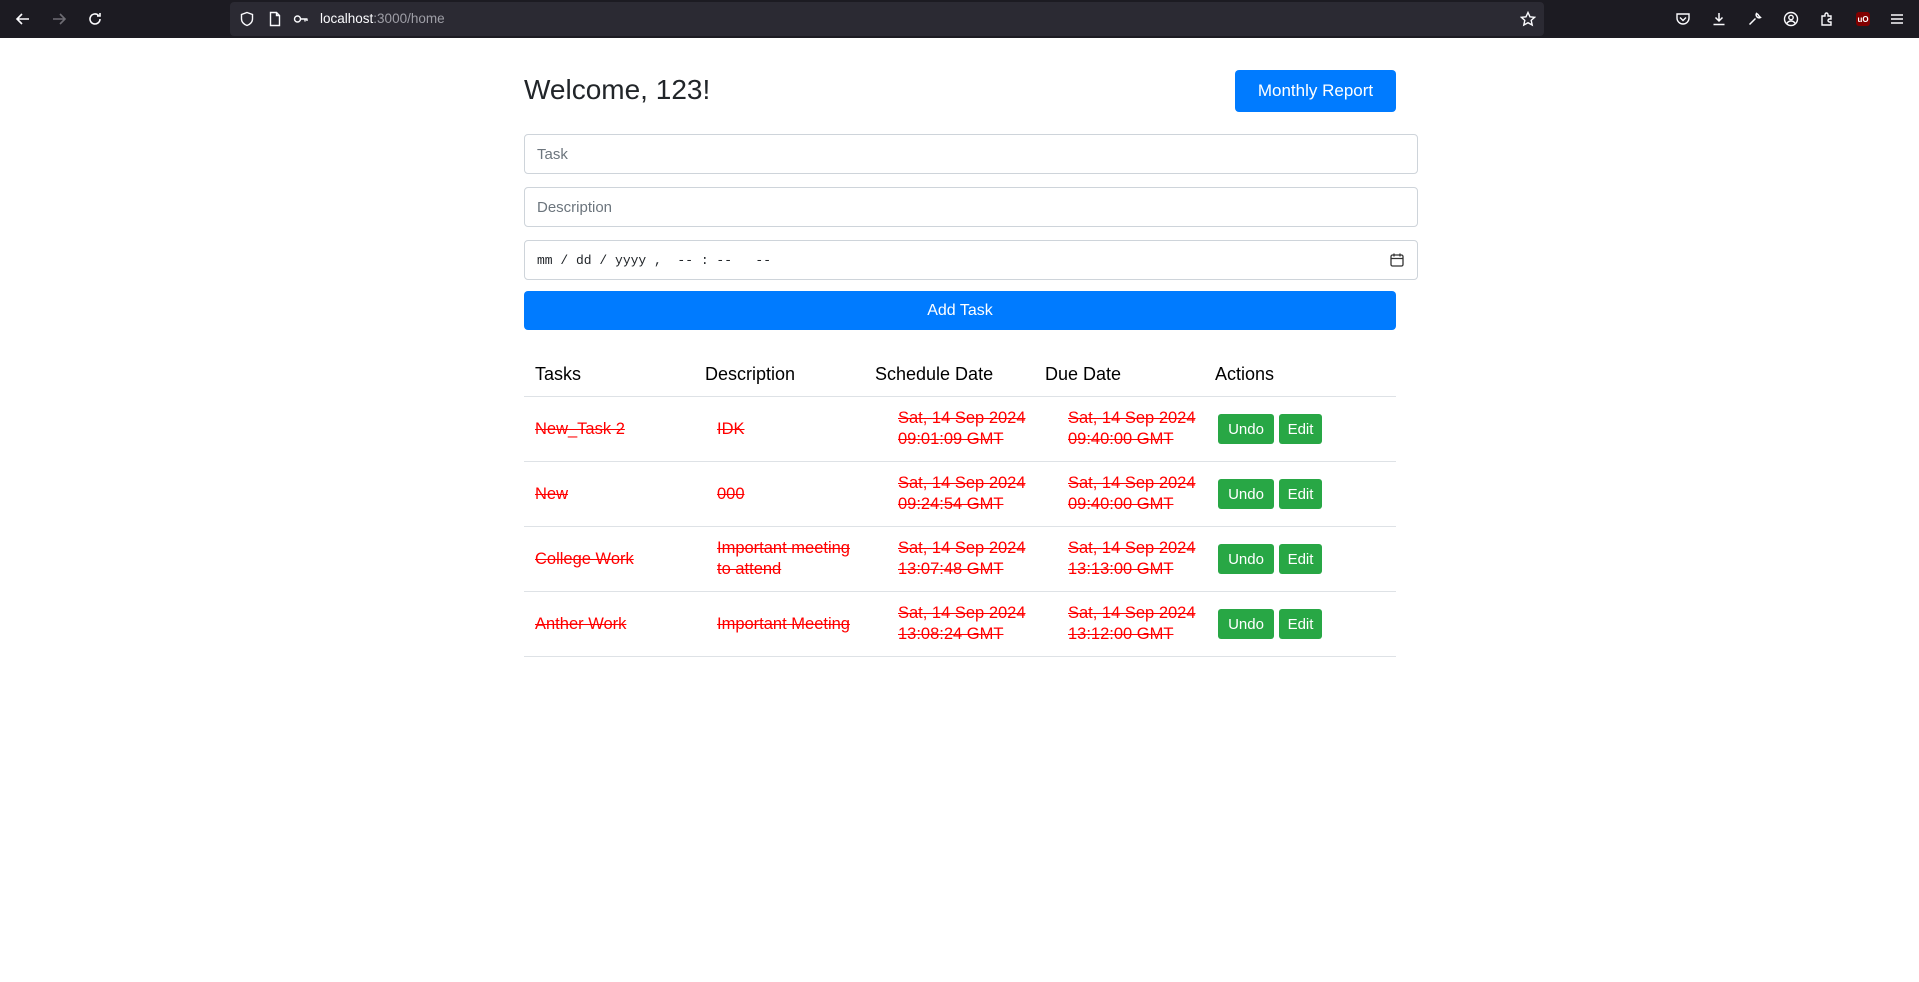  What do you see at coordinates (247, 19) in the screenshot?
I see `shield-icon` at bounding box center [247, 19].